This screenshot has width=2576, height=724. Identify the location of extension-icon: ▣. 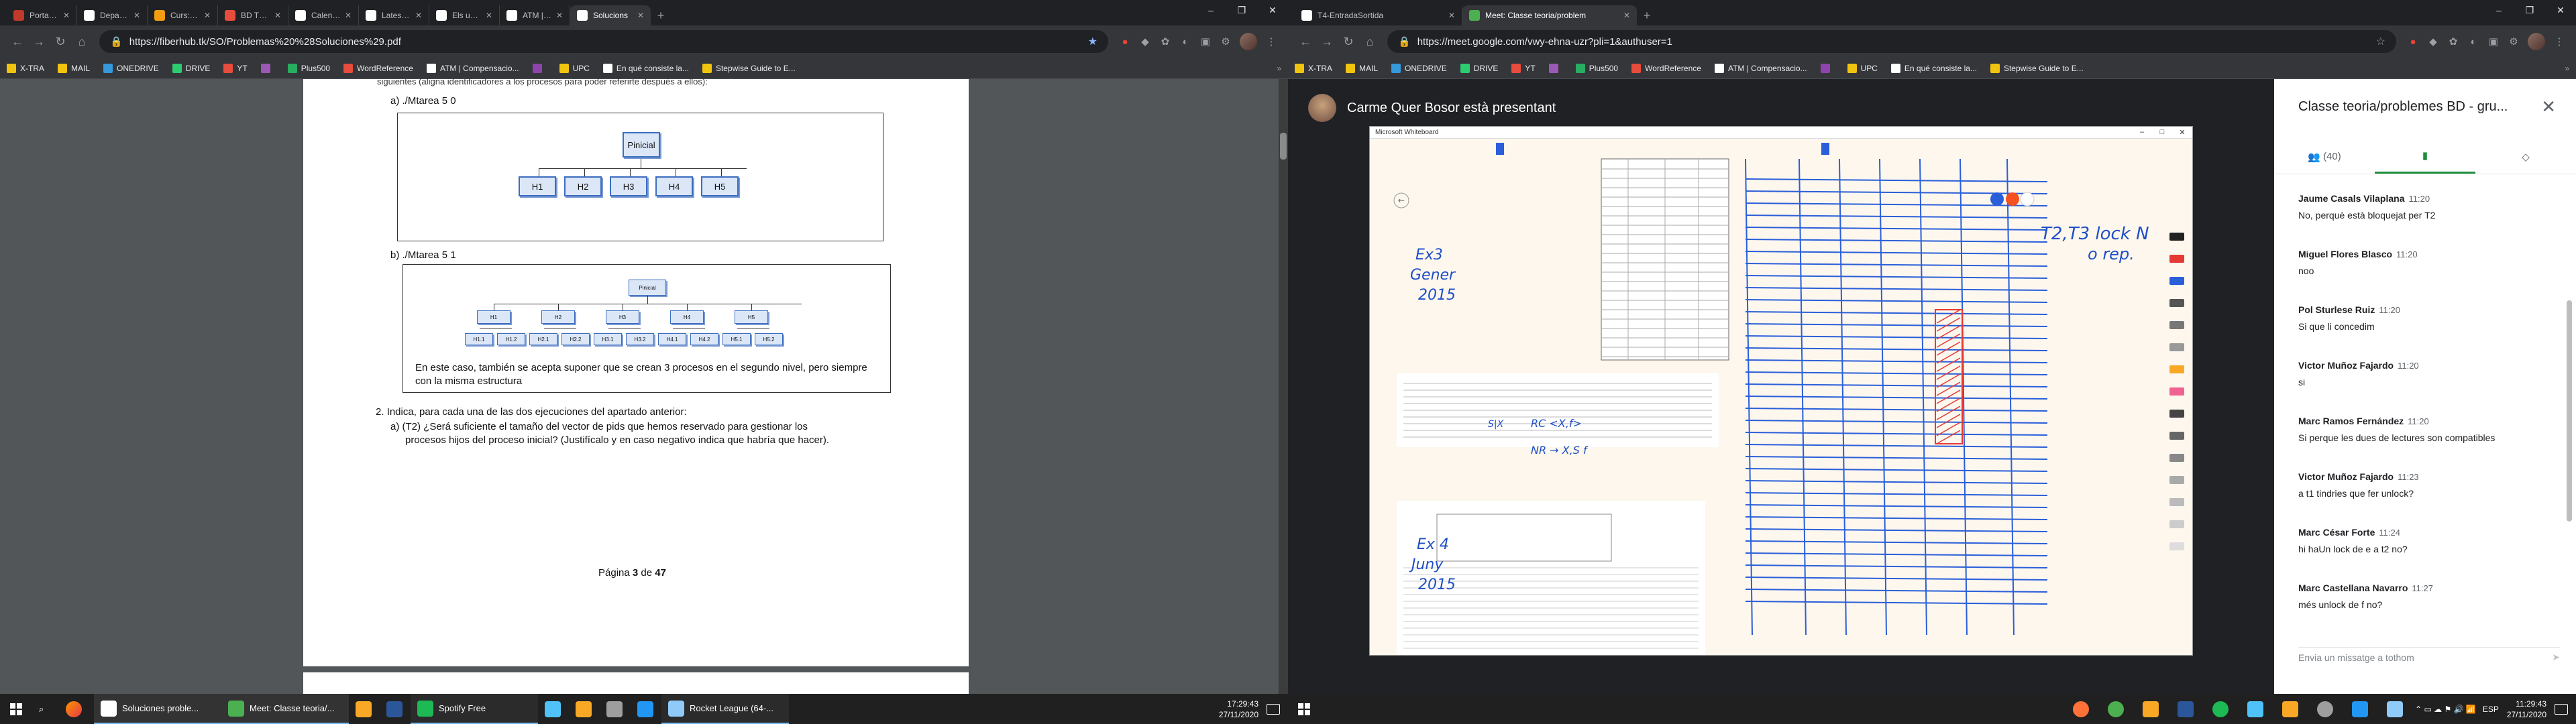
(1205, 42).